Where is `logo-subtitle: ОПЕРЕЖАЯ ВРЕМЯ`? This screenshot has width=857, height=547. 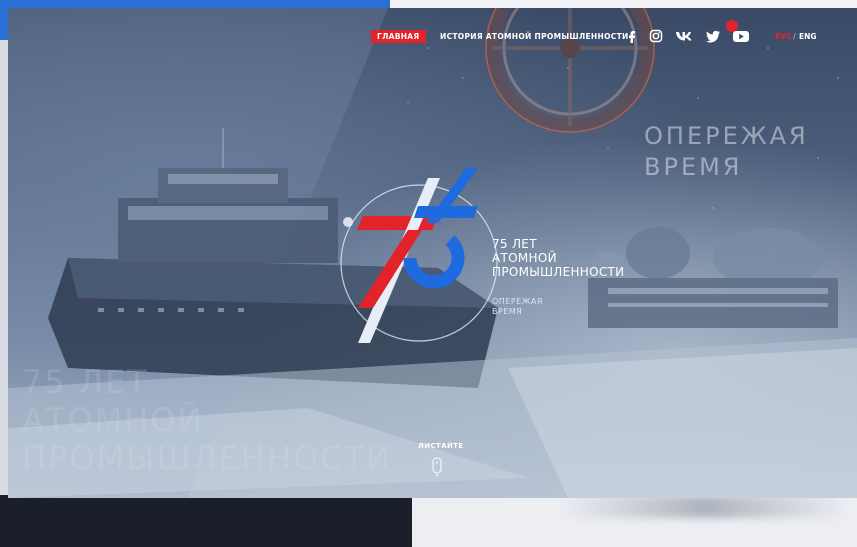
logo-subtitle: ОПЕРЕЖАЯ ВРЕМЯ is located at coordinates (517, 307).